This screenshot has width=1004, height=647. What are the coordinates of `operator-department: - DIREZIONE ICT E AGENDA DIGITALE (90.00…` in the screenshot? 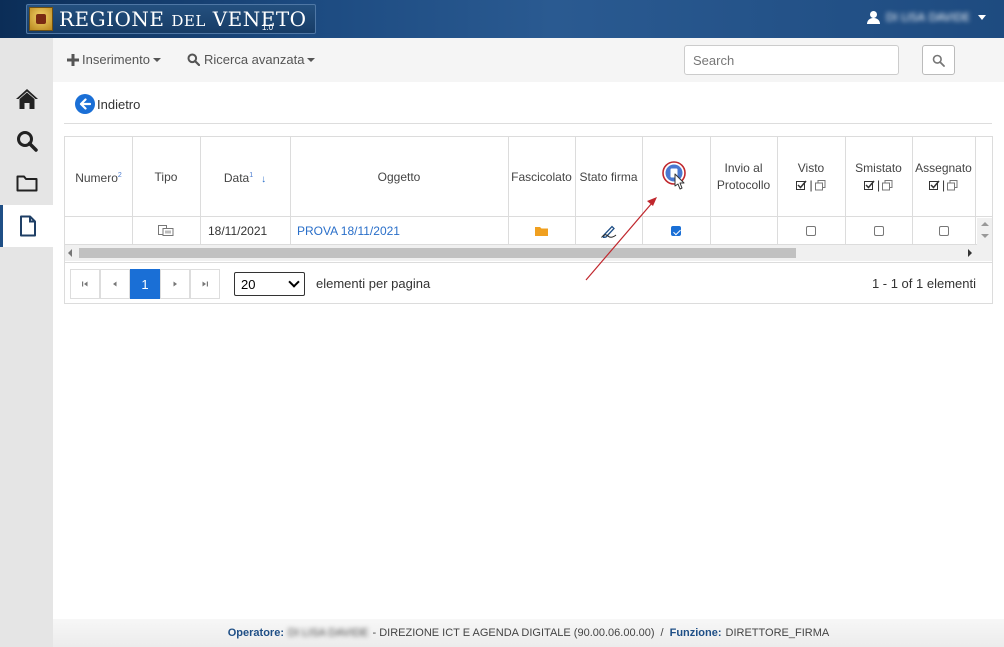 It's located at (513, 633).